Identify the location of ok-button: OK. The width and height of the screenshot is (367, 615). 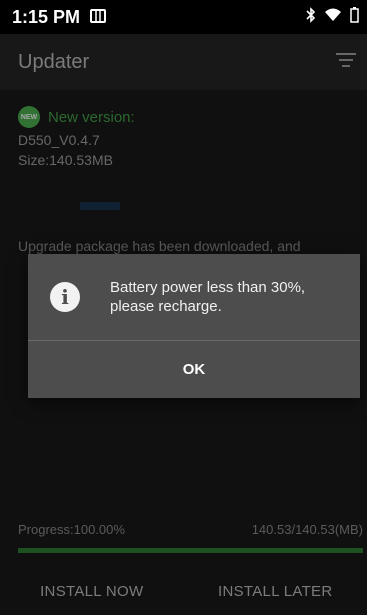
(194, 369).